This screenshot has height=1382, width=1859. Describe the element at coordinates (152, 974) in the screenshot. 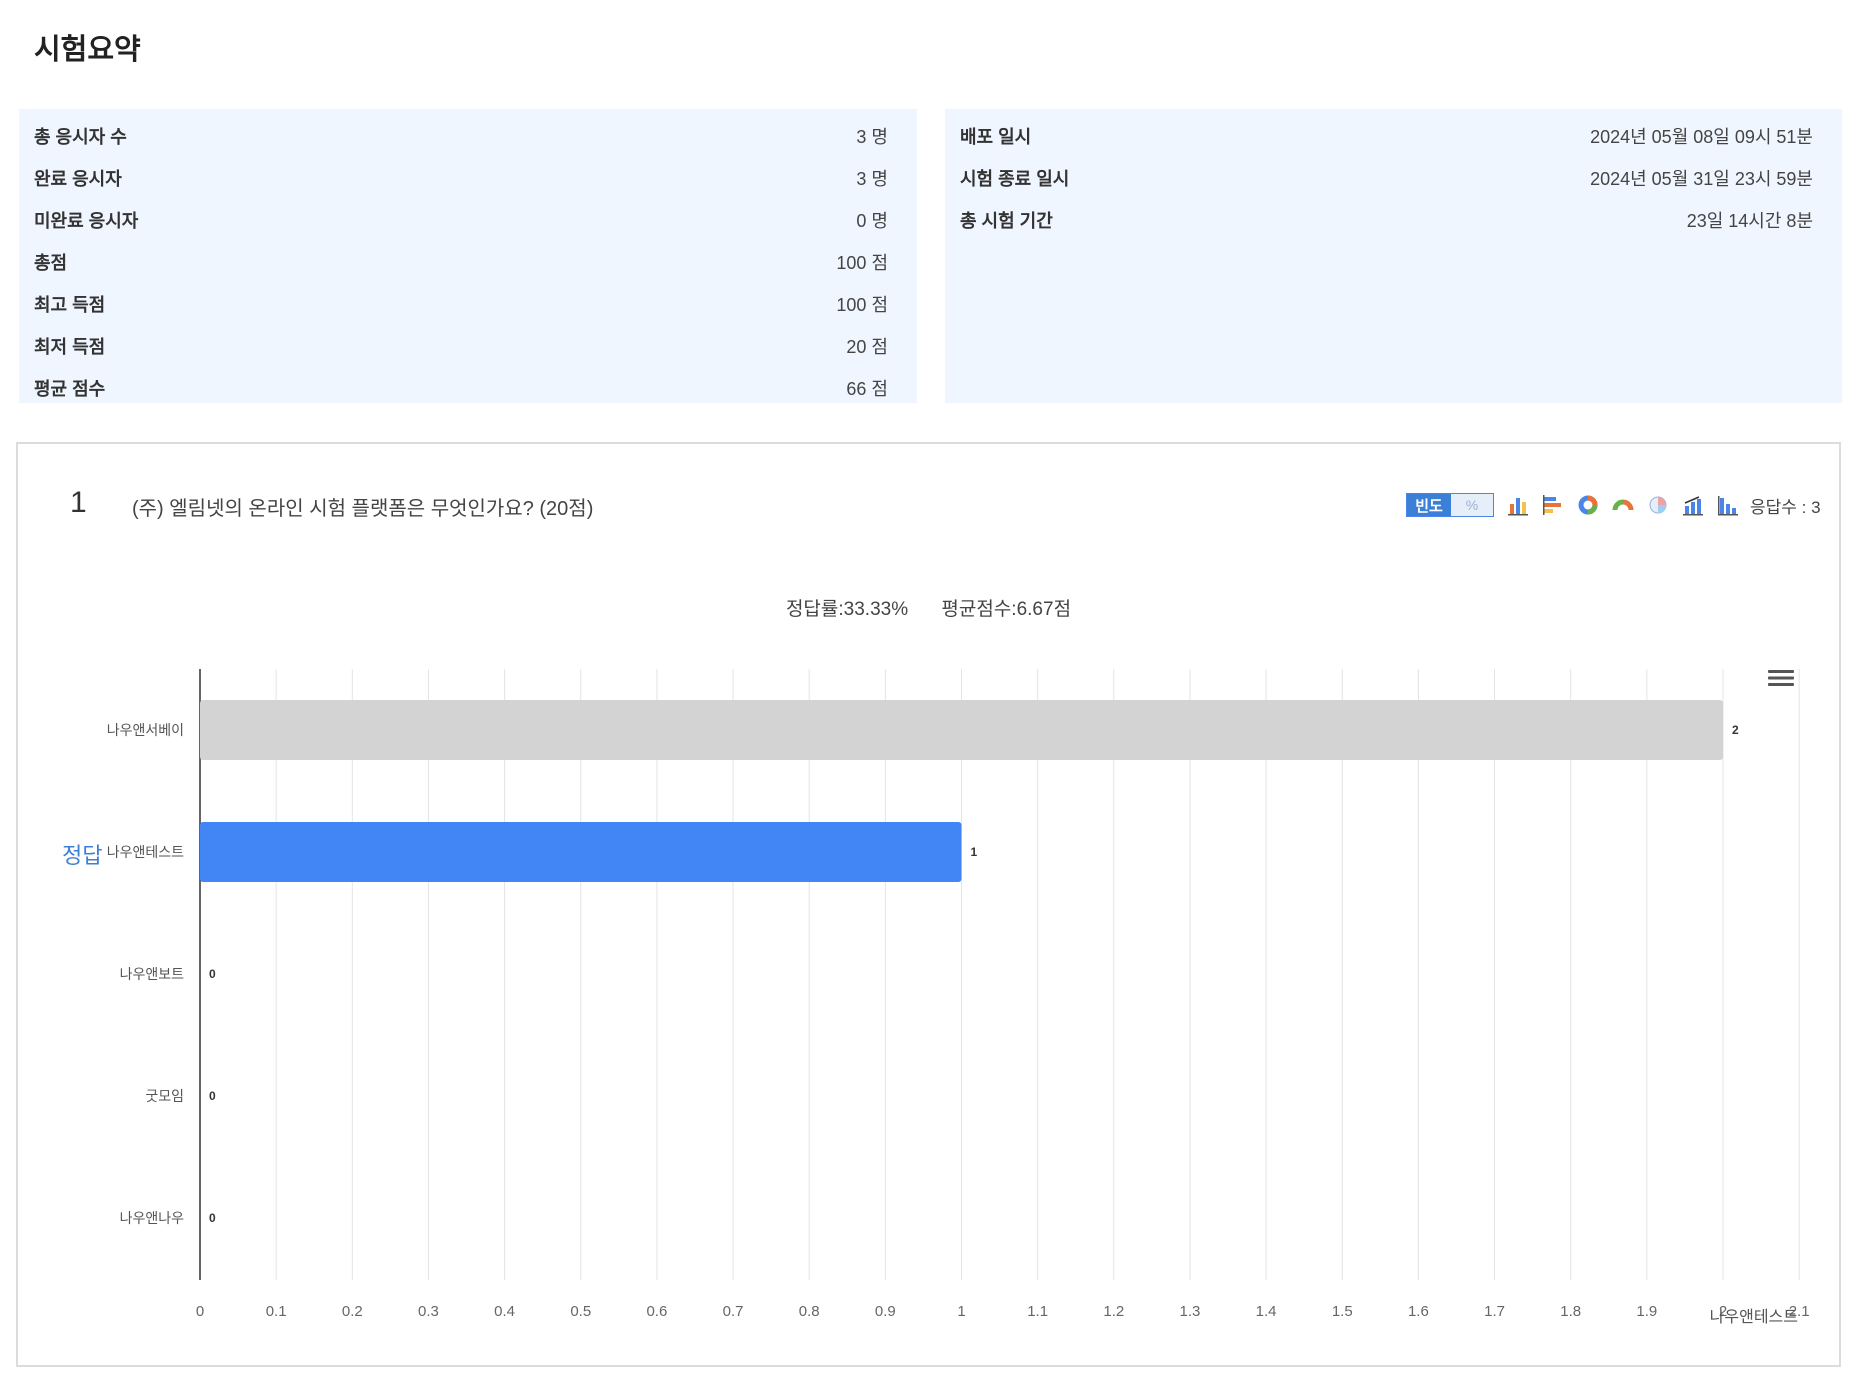

I see `category-label: 나우앤보트` at that location.